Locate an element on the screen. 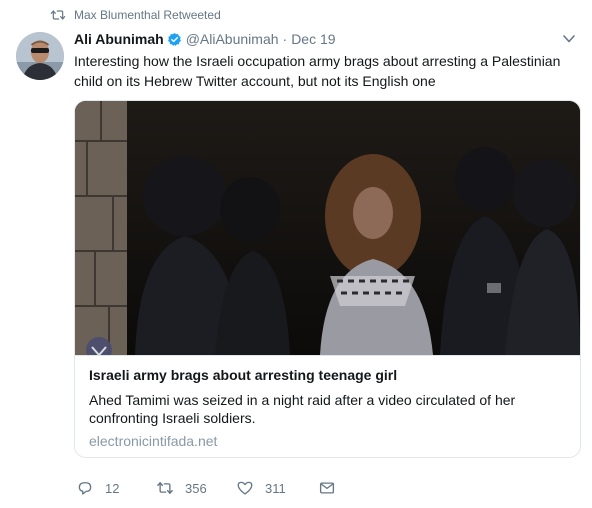  retweet-count: 356 is located at coordinates (196, 488).